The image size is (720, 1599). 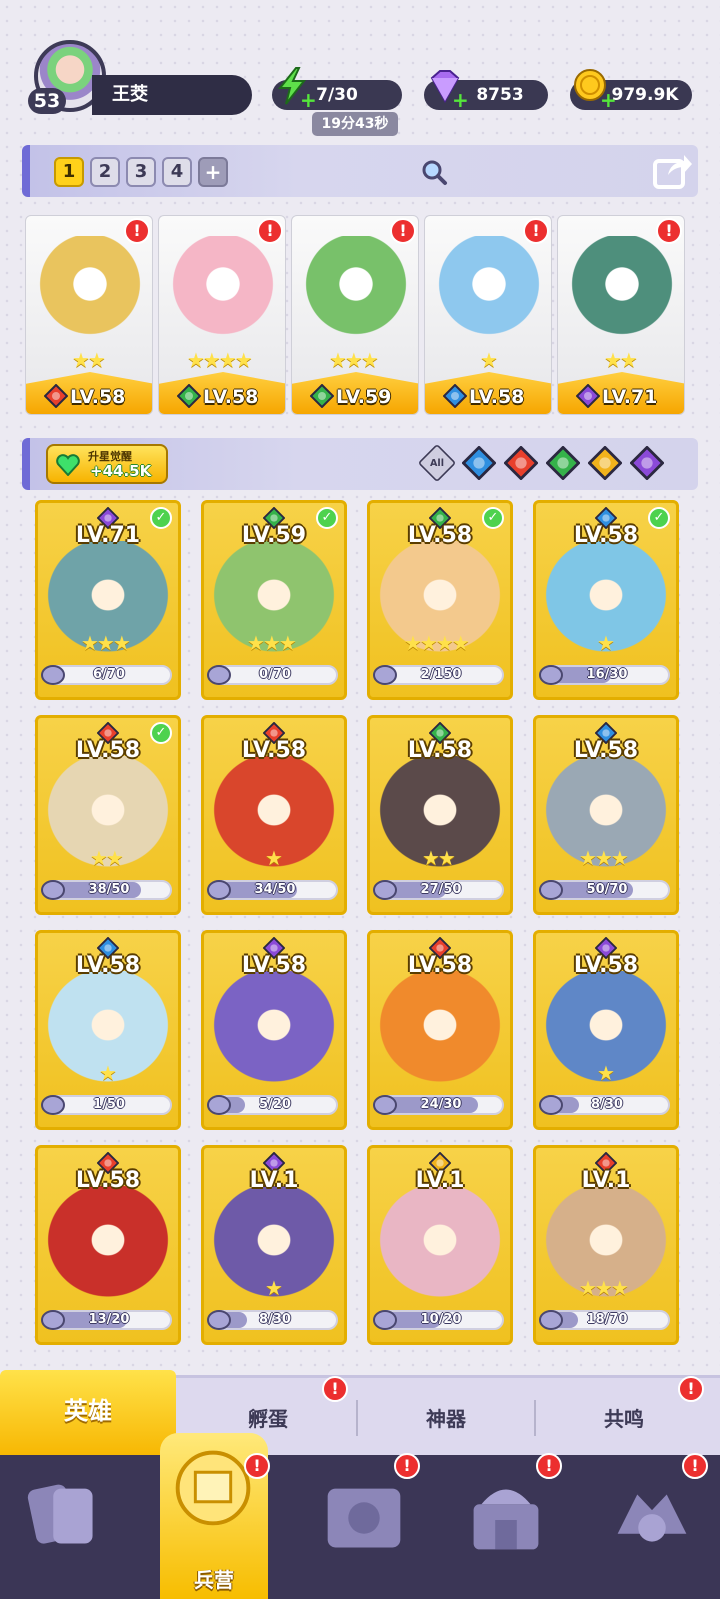 What do you see at coordinates (360, 464) in the screenshot?
I see `hero-filter-bar: 升星觉醒 +44.5K All` at bounding box center [360, 464].